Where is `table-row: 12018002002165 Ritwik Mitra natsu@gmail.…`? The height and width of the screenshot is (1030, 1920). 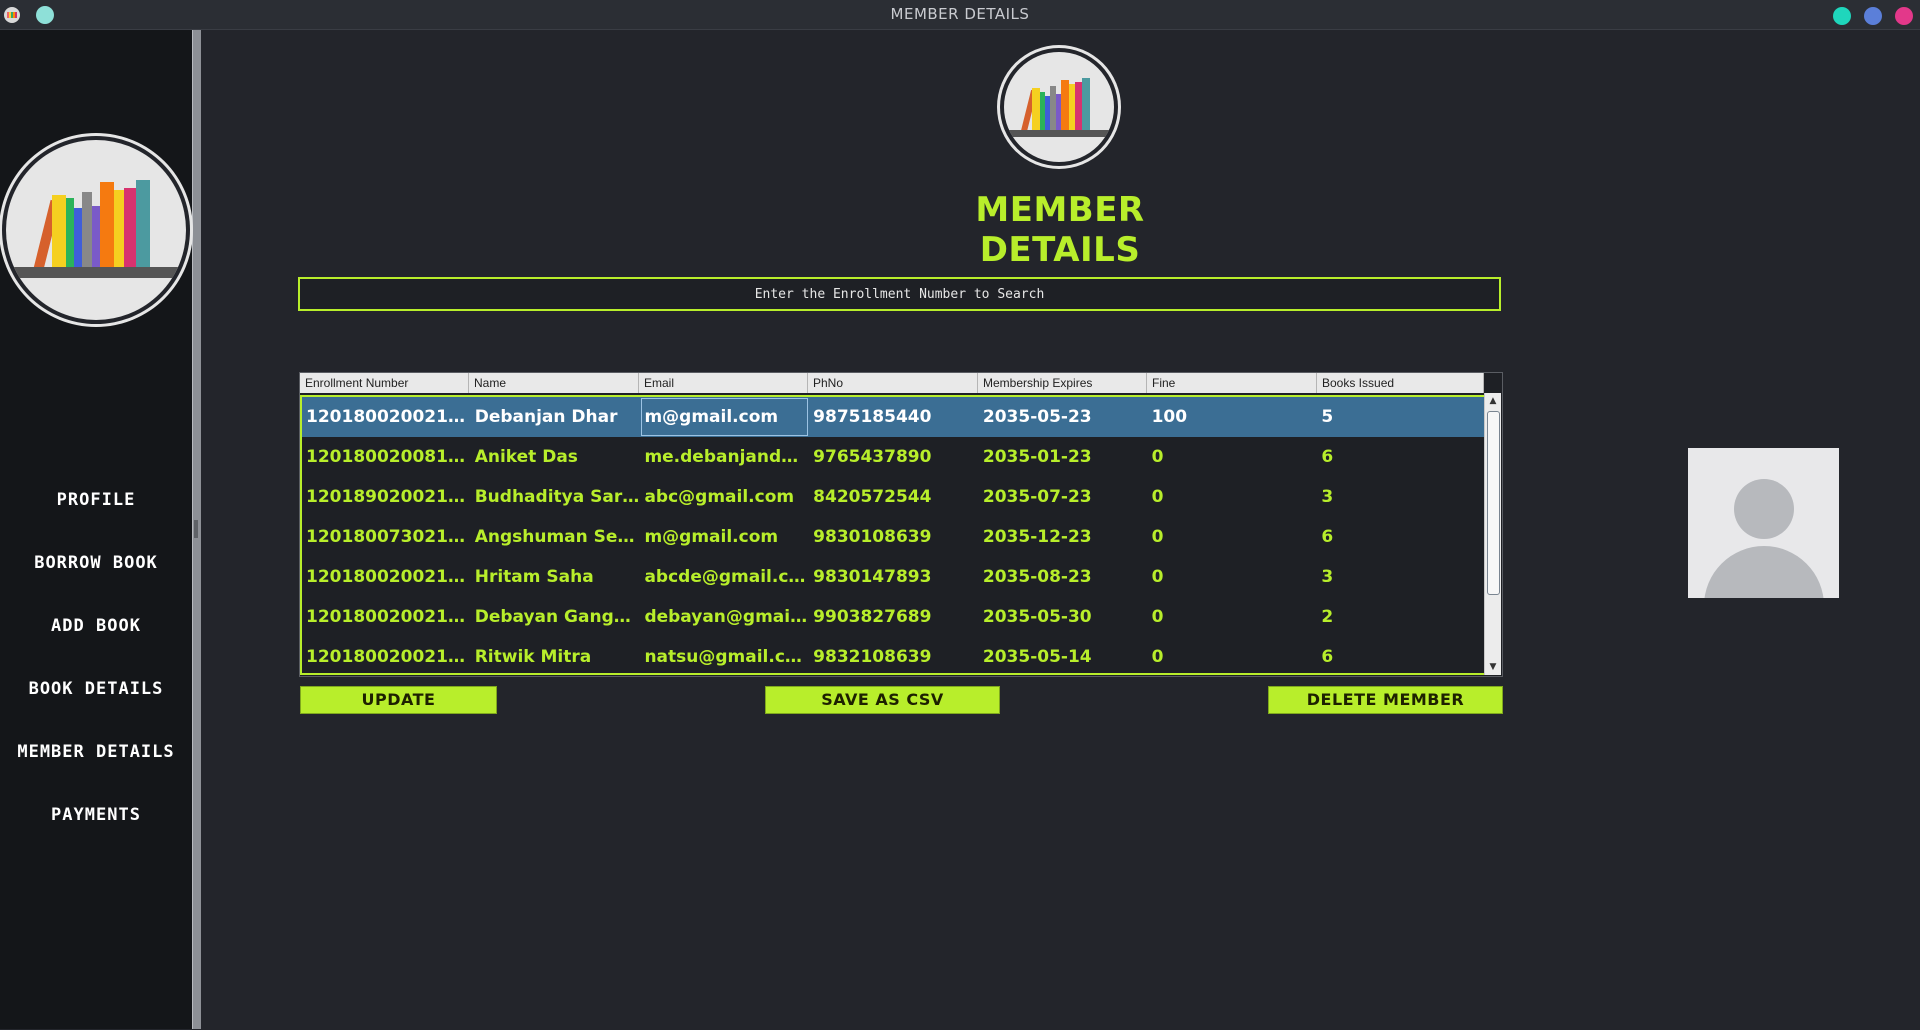
table-row: 12018002002165 Ritwik Mitra natsu@gmail.… is located at coordinates (893, 655).